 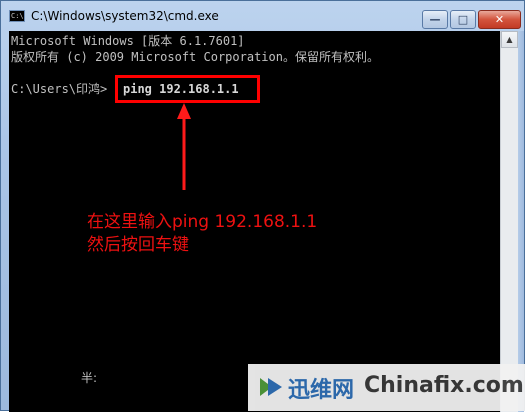 What do you see at coordinates (444, 385) in the screenshot?
I see `watermark-en-text: Chinafix.com` at bounding box center [444, 385].